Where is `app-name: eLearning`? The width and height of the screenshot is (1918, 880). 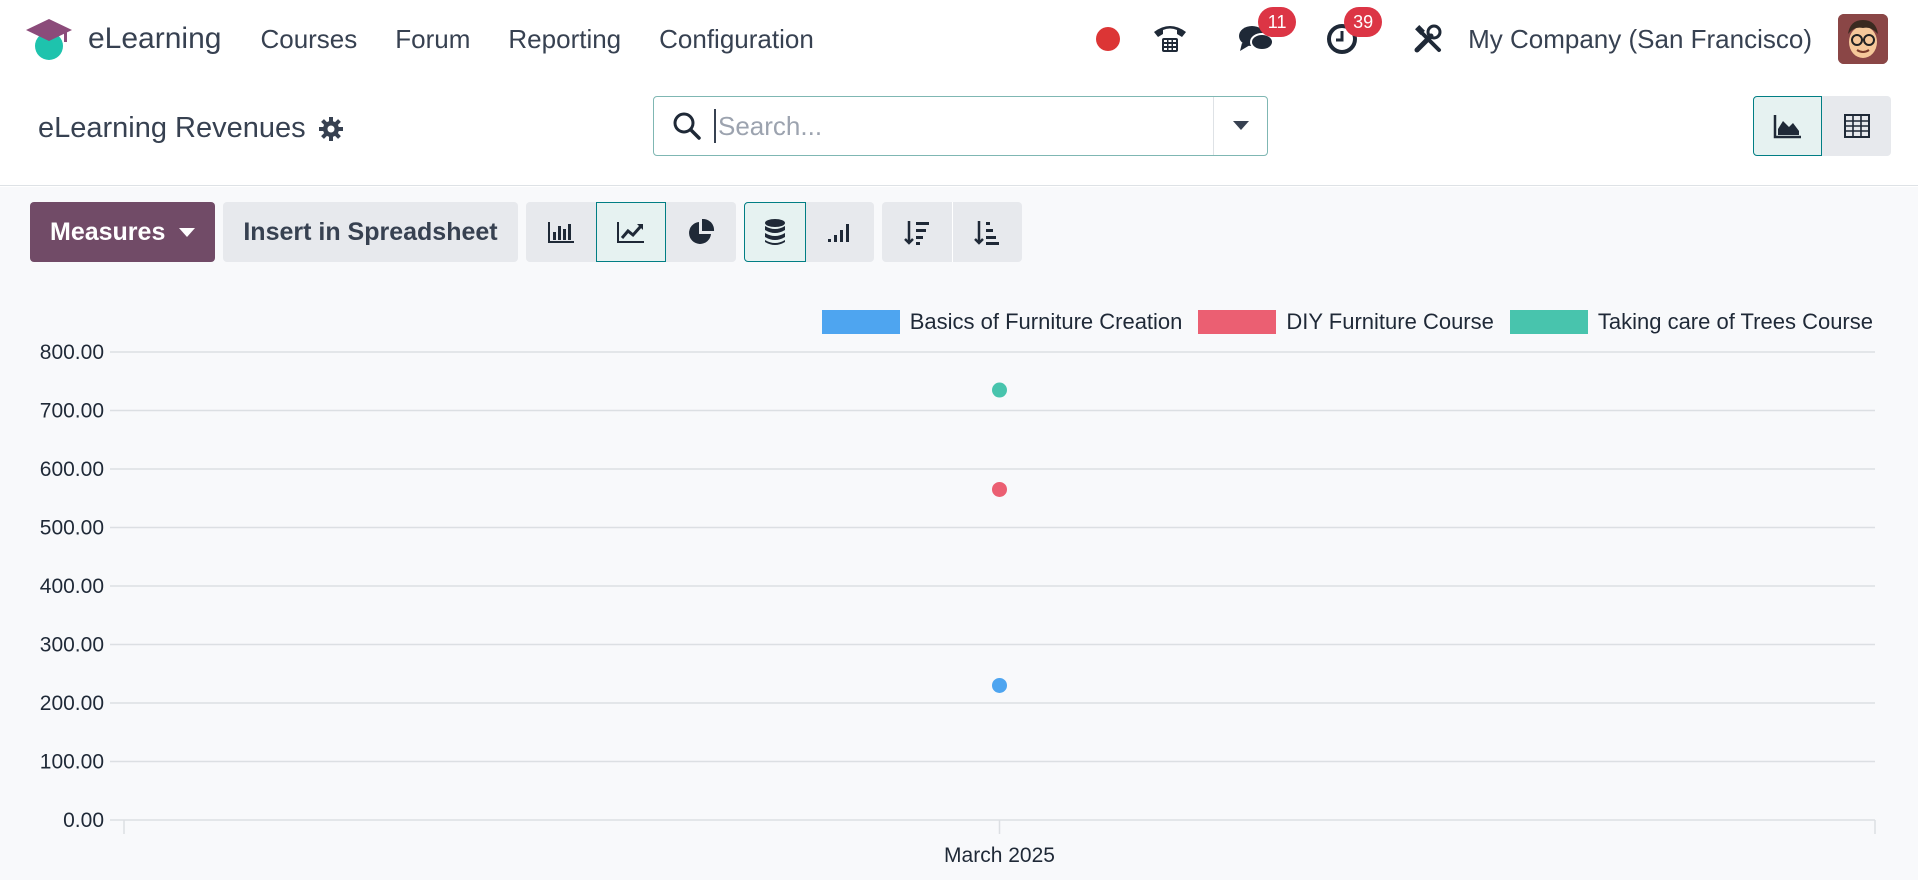 app-name: eLearning is located at coordinates (155, 38).